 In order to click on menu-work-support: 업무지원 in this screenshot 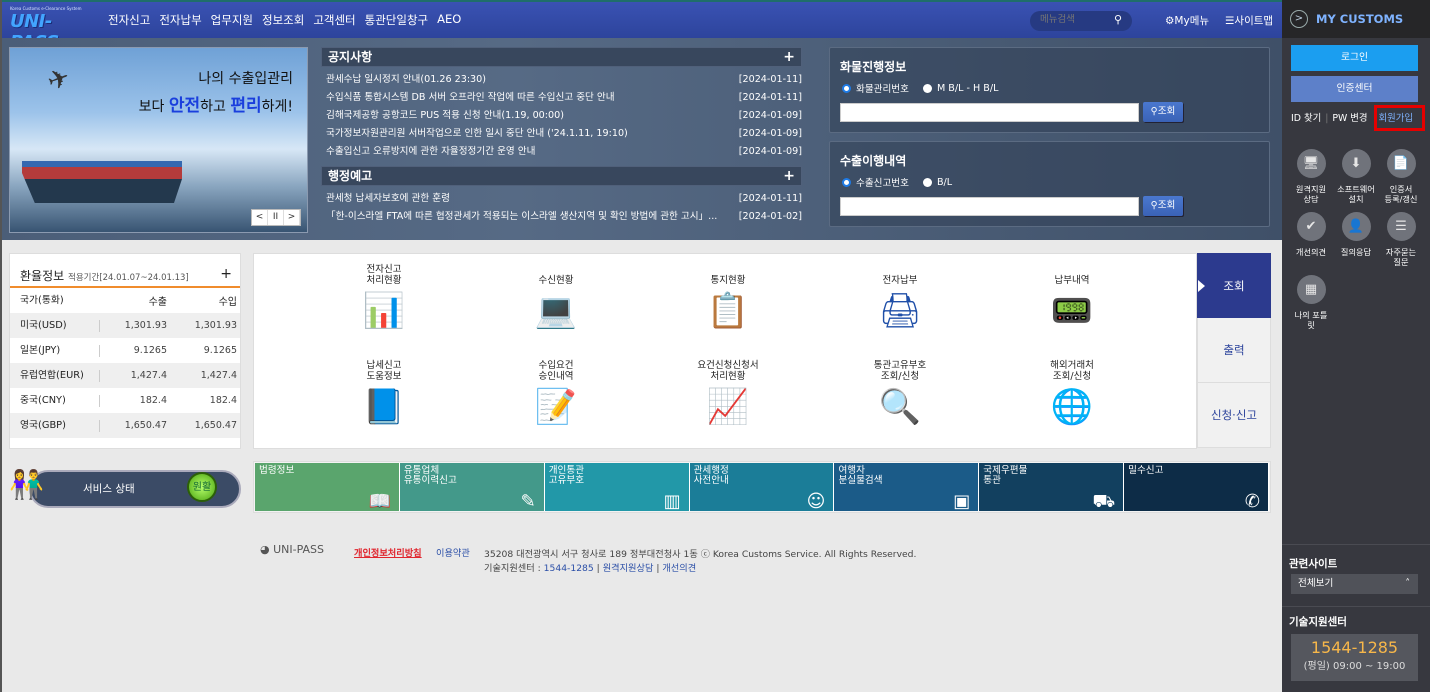, I will do `click(232, 20)`.